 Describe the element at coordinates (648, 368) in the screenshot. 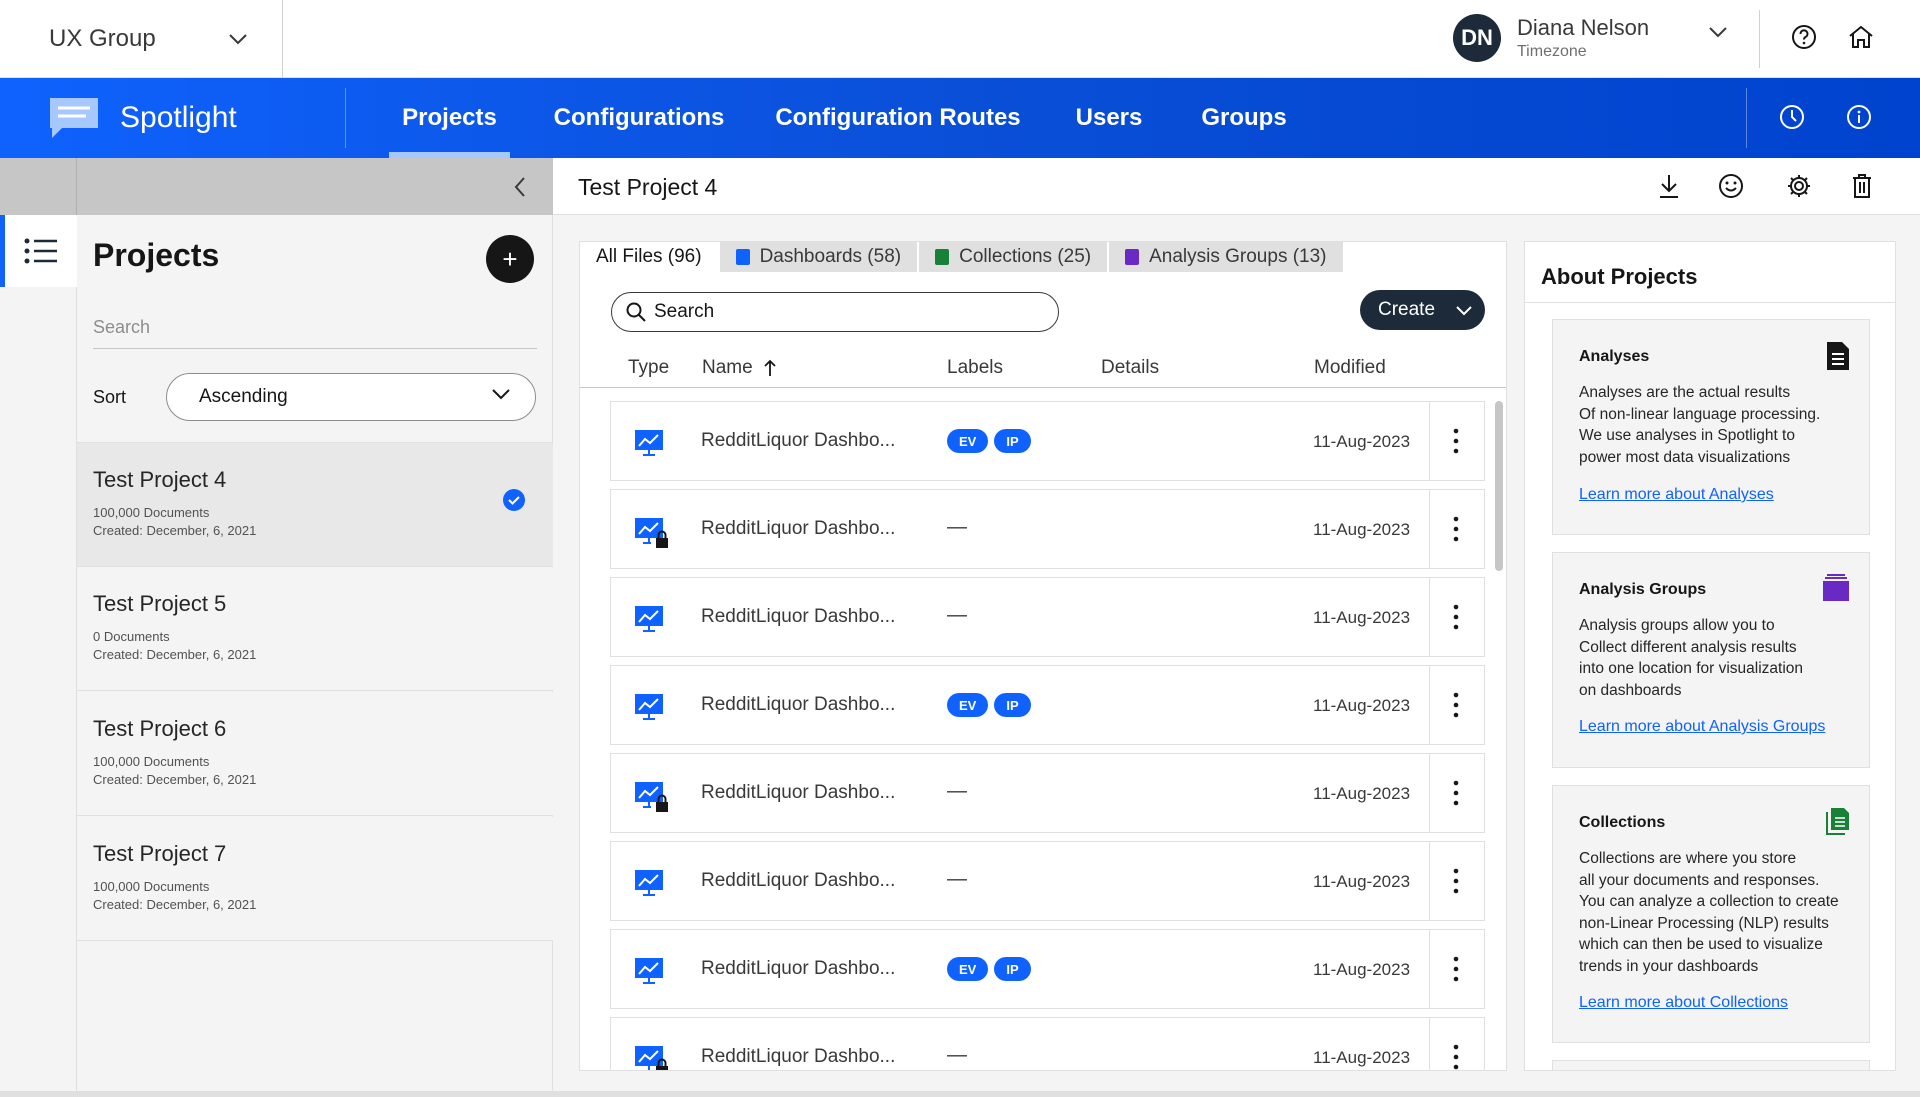

I see `column-type: Type` at that location.